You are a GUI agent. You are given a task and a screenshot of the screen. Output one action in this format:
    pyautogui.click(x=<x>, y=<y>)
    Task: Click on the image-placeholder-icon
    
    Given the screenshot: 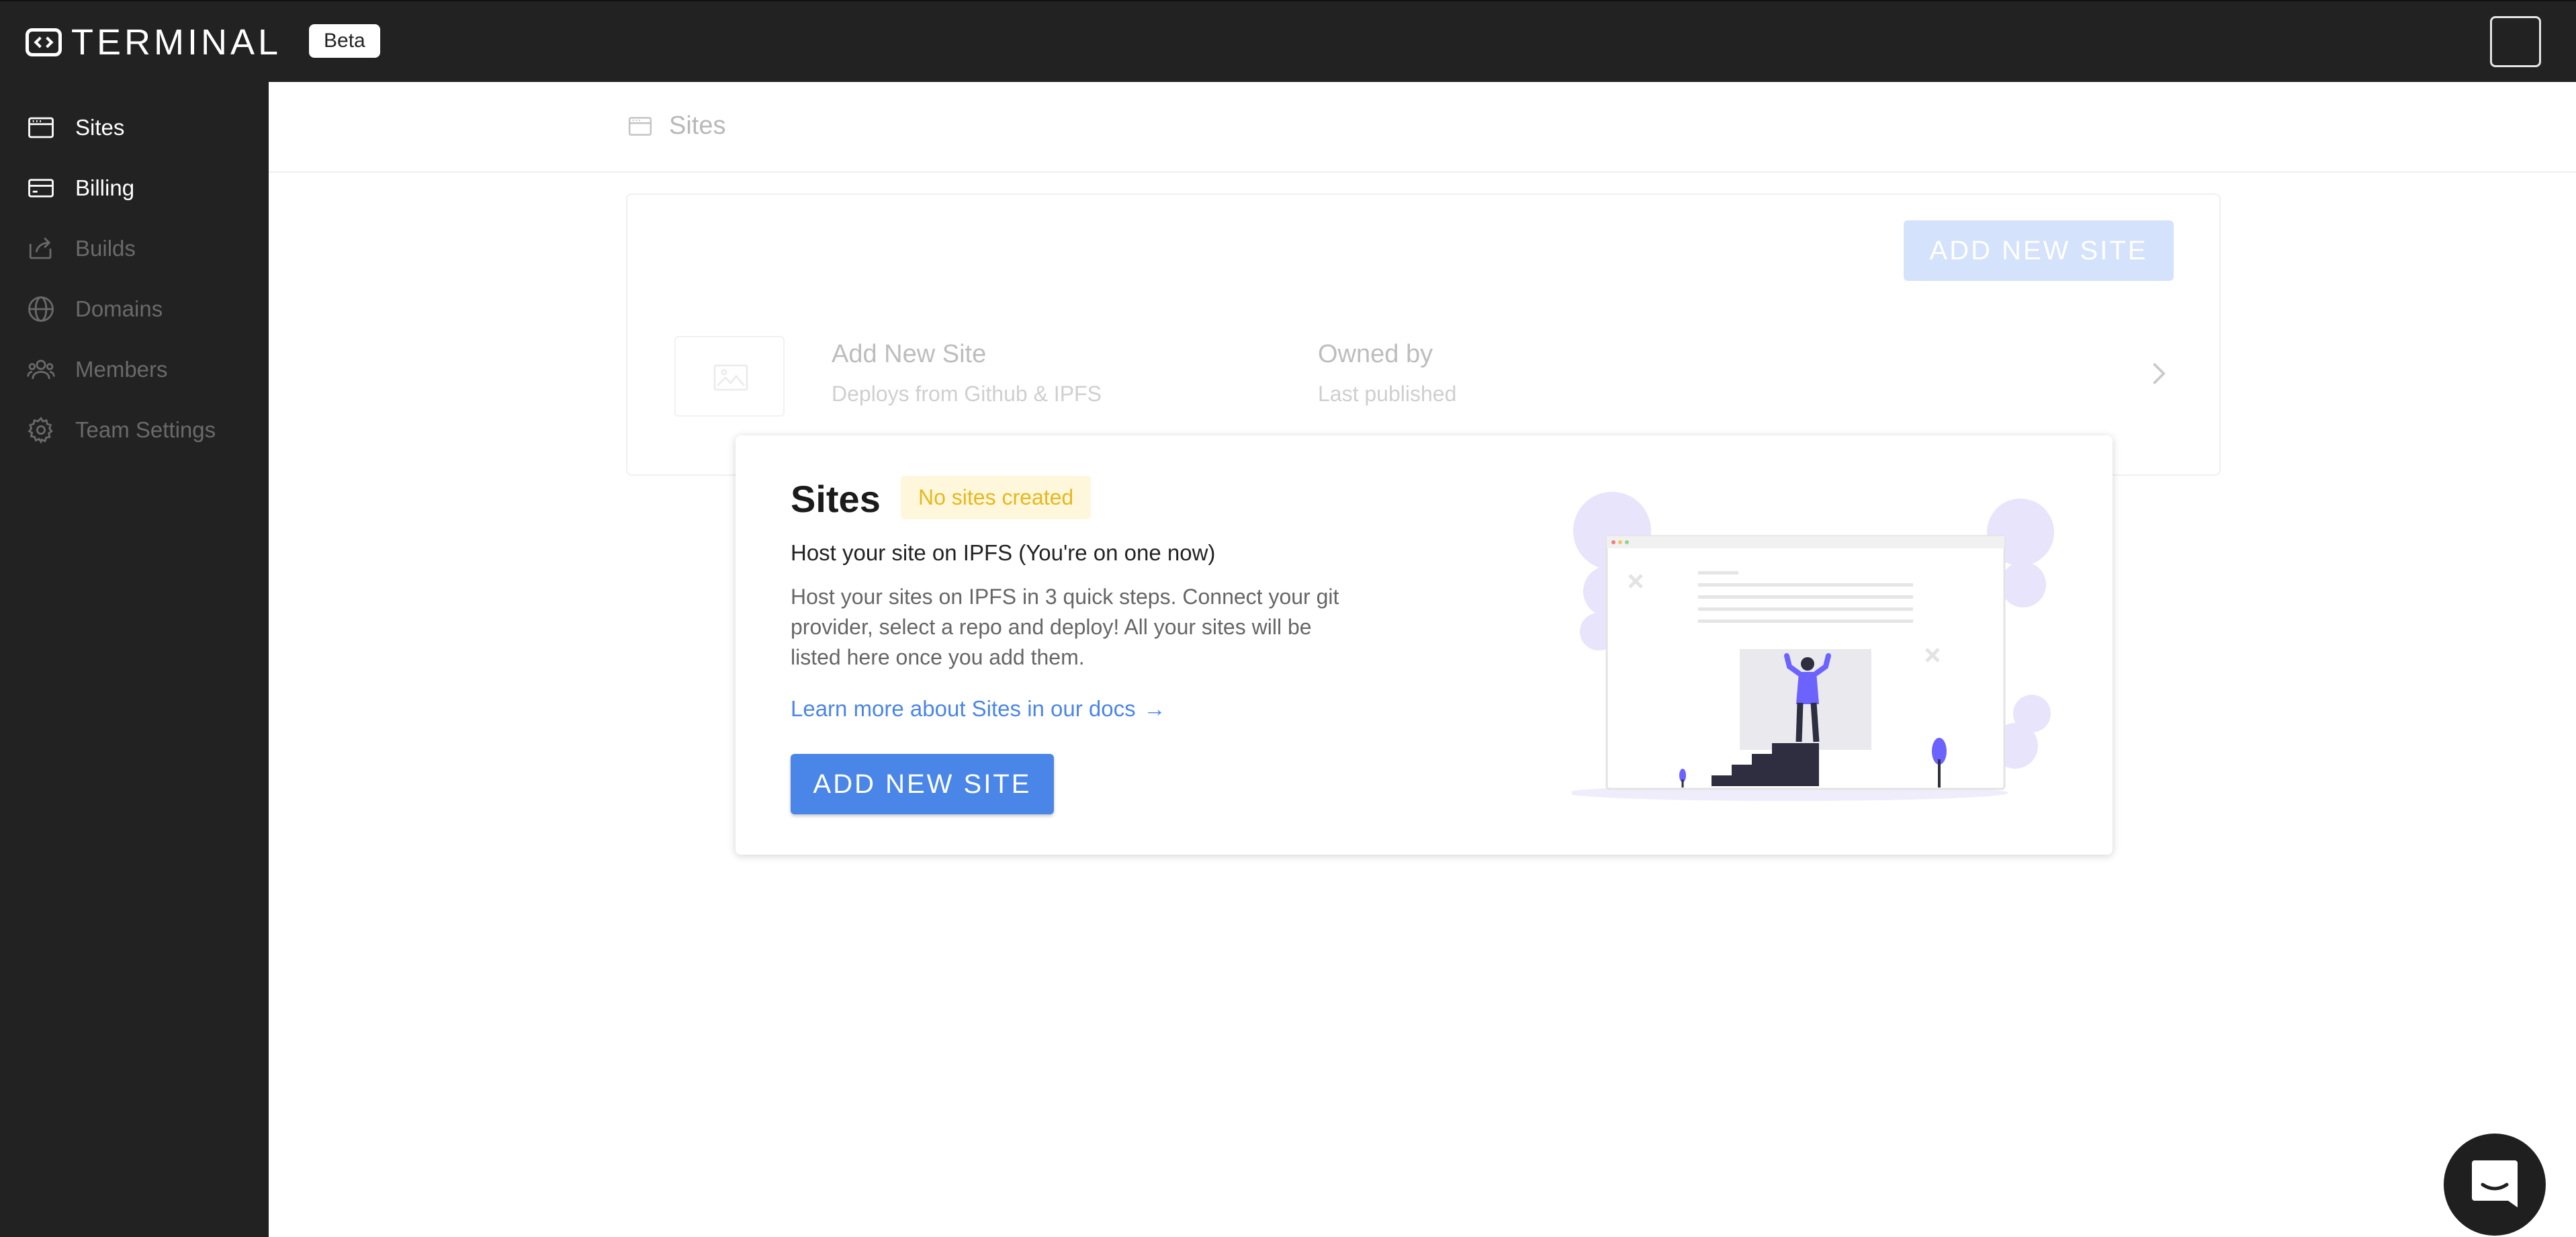 What is the action you would take?
    pyautogui.click(x=731, y=377)
    